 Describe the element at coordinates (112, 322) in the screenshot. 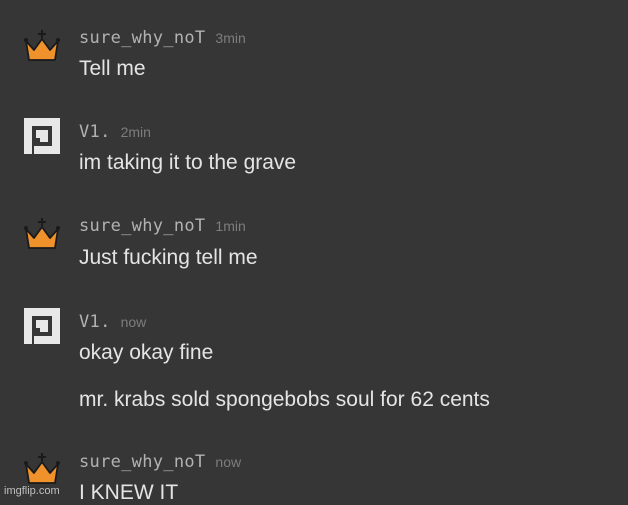

I see `message-header: V1. now` at that location.